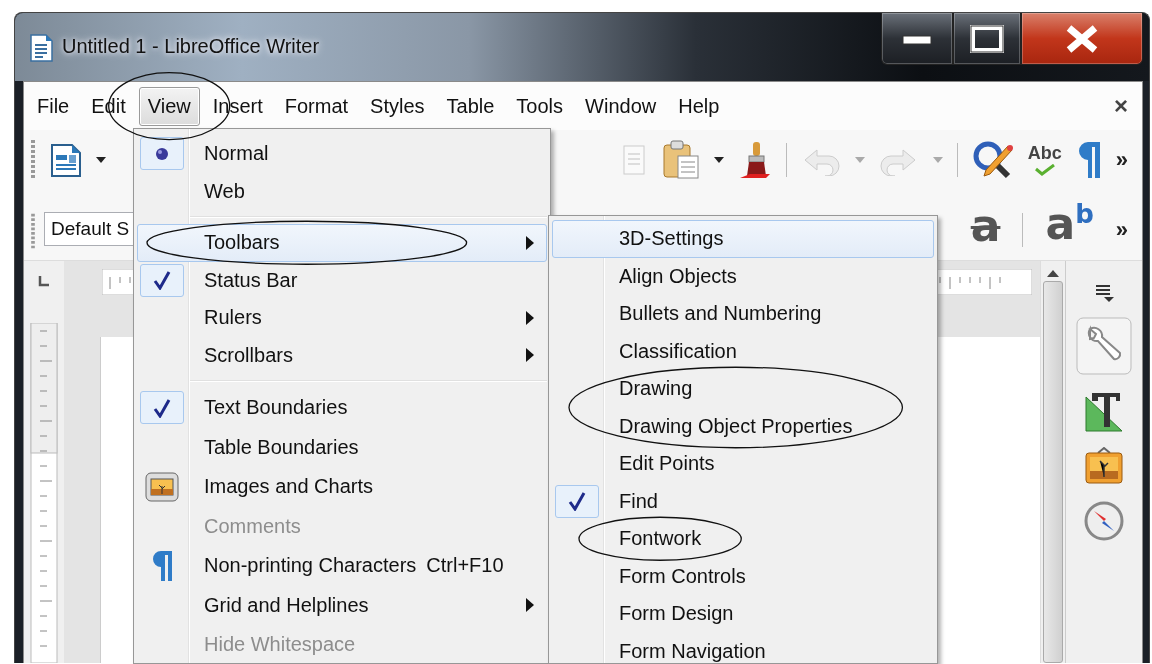 The width and height of the screenshot is (1152, 664). I want to click on menu-item: Find, so click(743, 501).